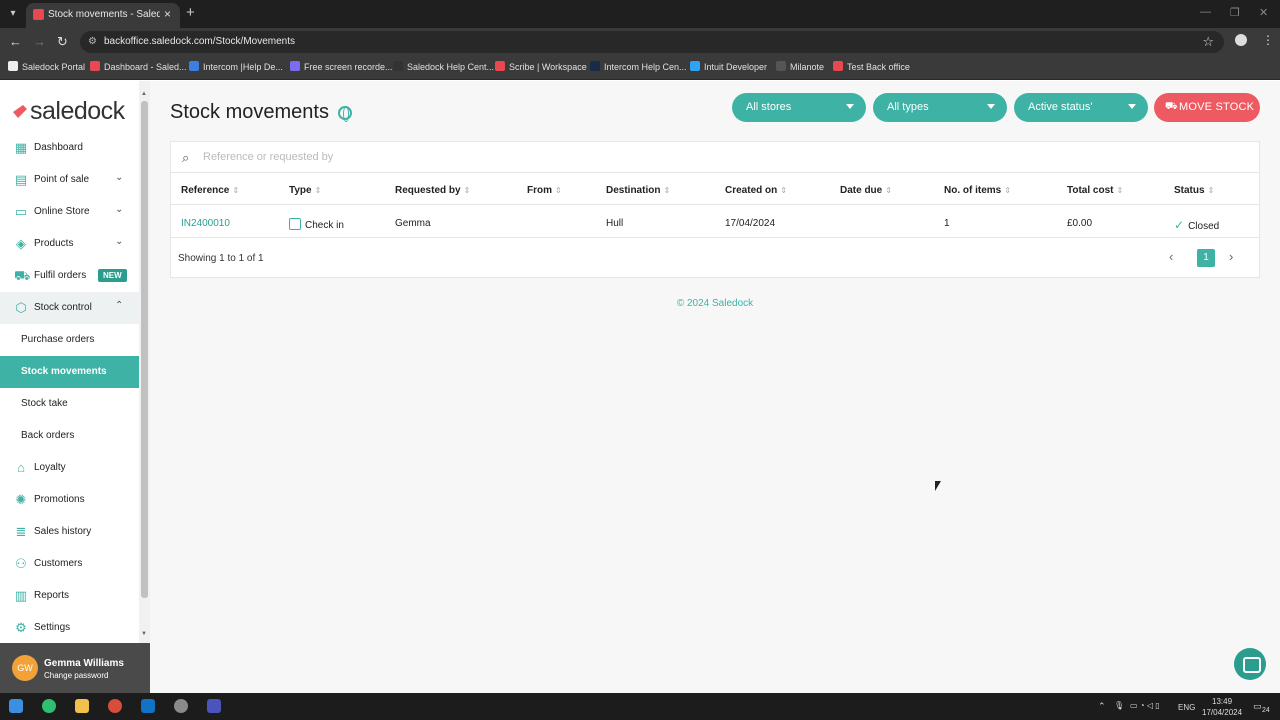  Describe the element at coordinates (1081, 107) in the screenshot. I see `status-filter-dropdown: Active status'` at that location.